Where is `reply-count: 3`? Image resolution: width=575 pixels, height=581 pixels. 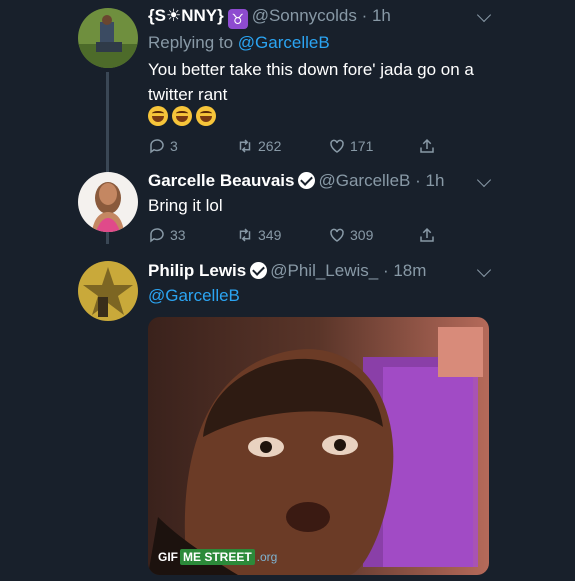 reply-count: 3 is located at coordinates (174, 146).